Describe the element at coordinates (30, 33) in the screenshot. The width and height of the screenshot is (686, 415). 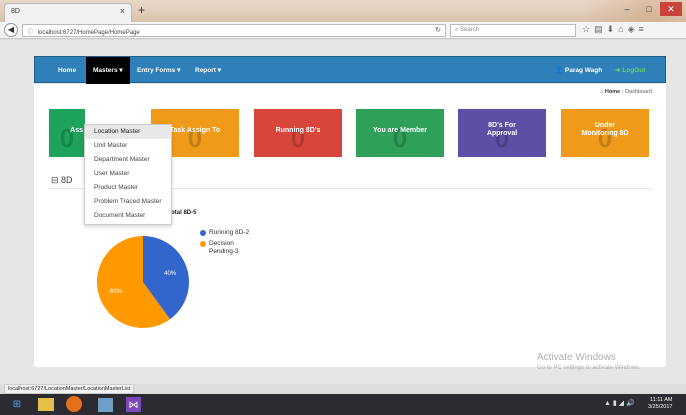
I see `info-icon: ⓘ` at that location.